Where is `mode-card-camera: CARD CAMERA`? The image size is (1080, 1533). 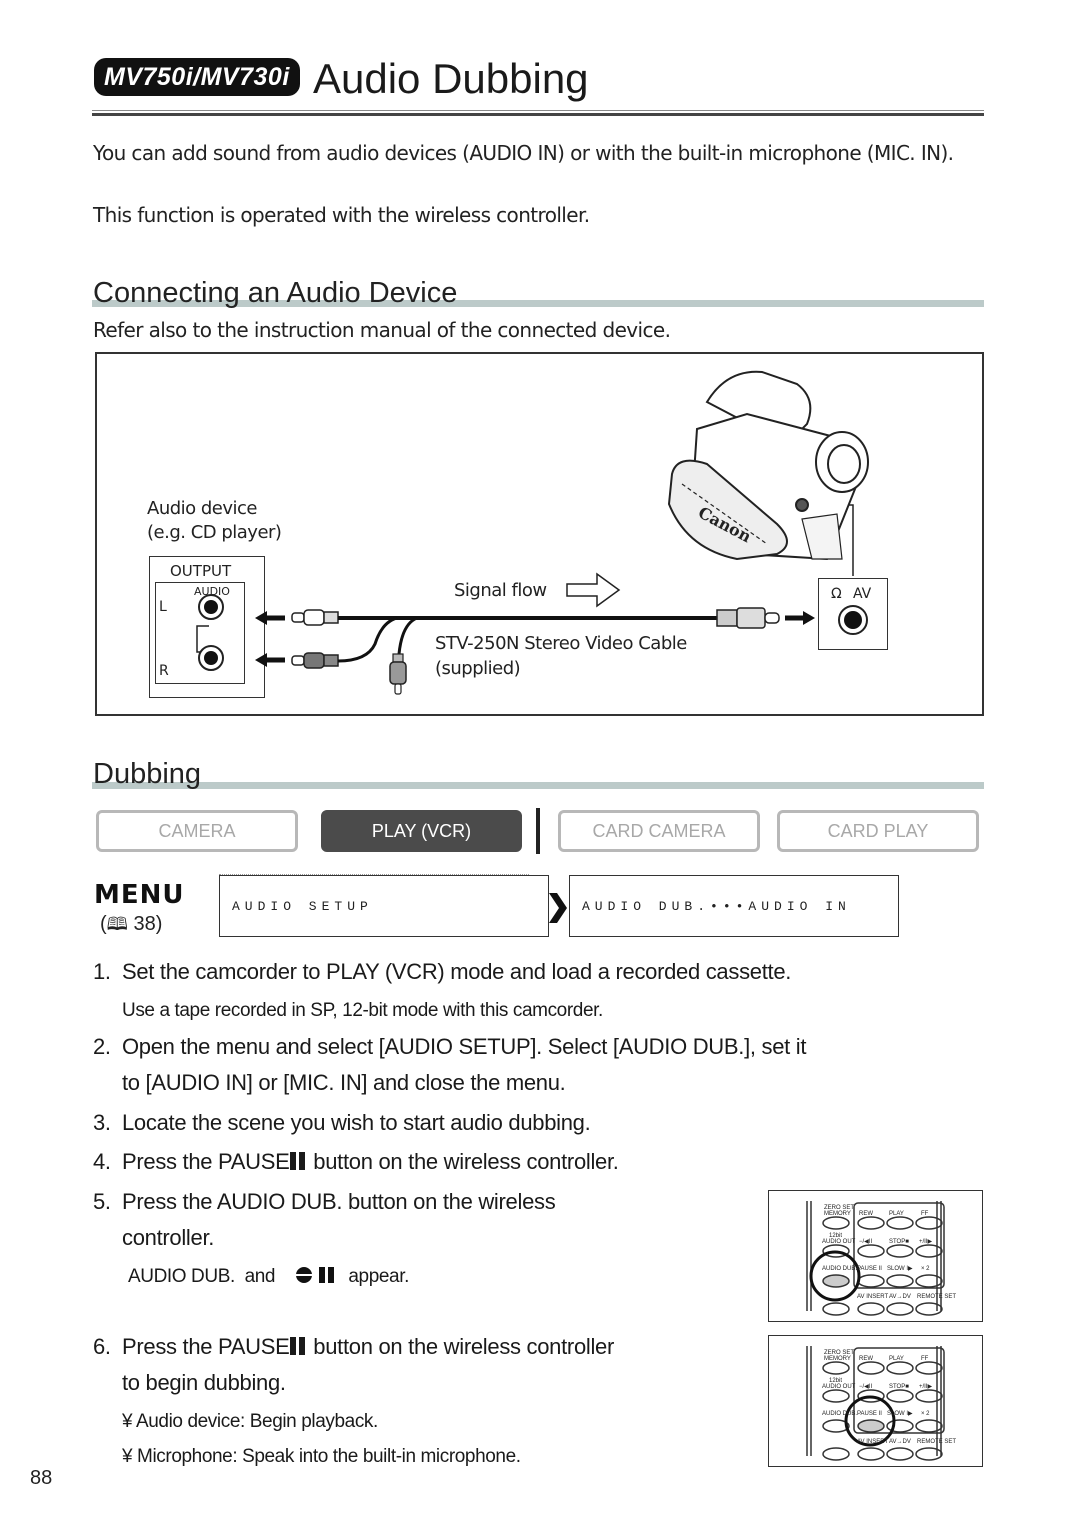 mode-card-camera: CARD CAMERA is located at coordinates (659, 831).